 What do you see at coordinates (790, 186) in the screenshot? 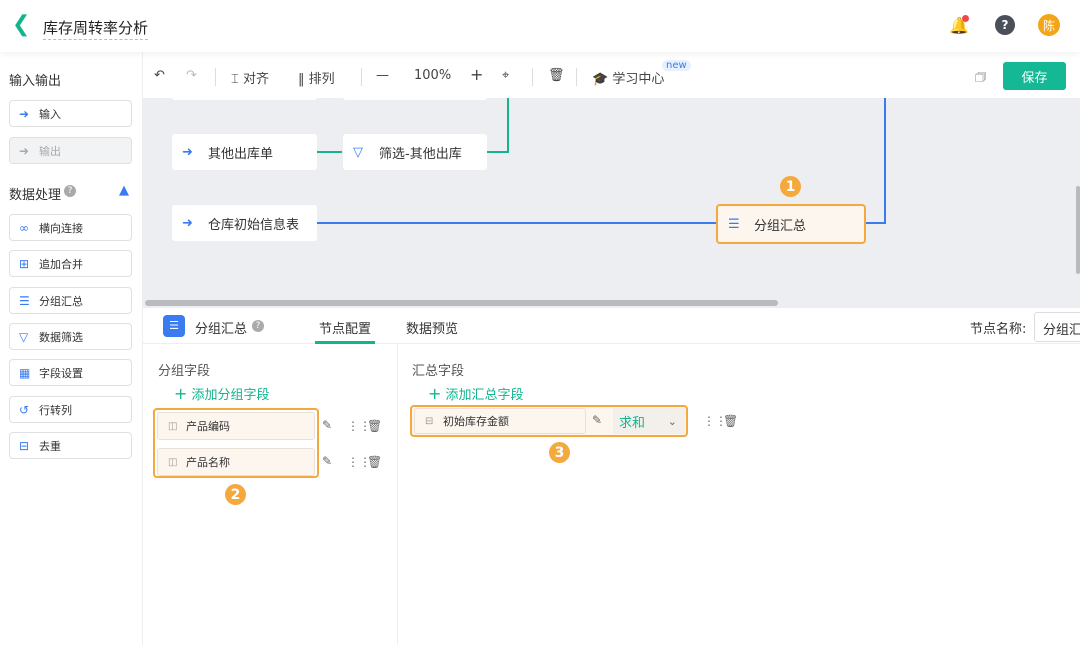
I see `step-badge-1: 1` at bounding box center [790, 186].